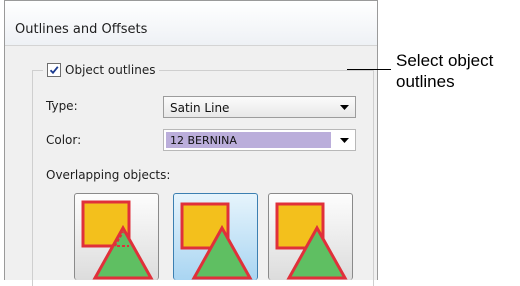 This screenshot has height=286, width=520. What do you see at coordinates (200, 108) in the screenshot?
I see `type-select-value: Satin Line` at bounding box center [200, 108].